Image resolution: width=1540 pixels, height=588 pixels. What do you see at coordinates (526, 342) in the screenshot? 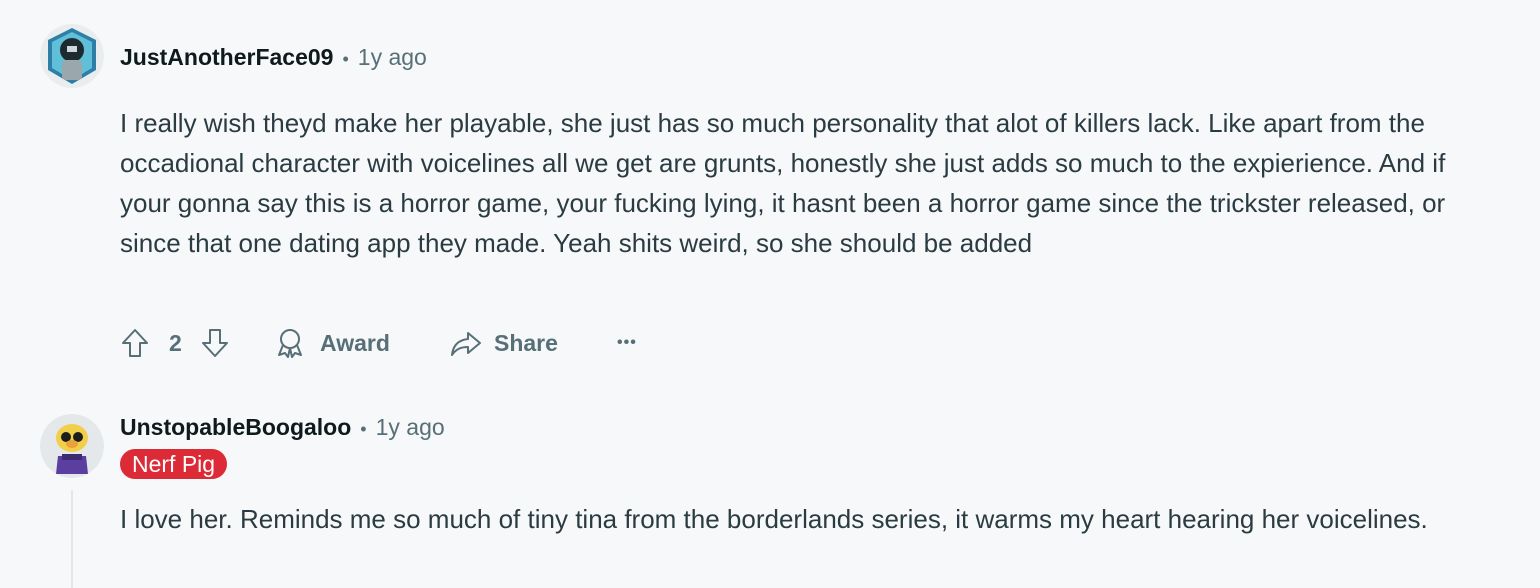
I see `share-label: Share` at bounding box center [526, 342].